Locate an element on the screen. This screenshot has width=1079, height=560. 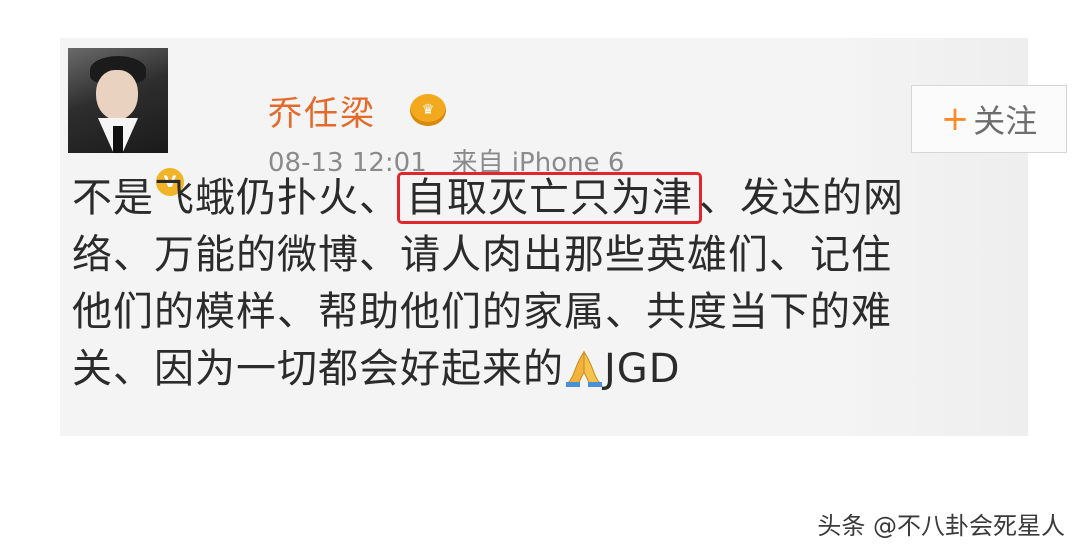
post-line-3: 他们的模样、帮助他们的家属、共度当下的难 is located at coordinates (482, 312).